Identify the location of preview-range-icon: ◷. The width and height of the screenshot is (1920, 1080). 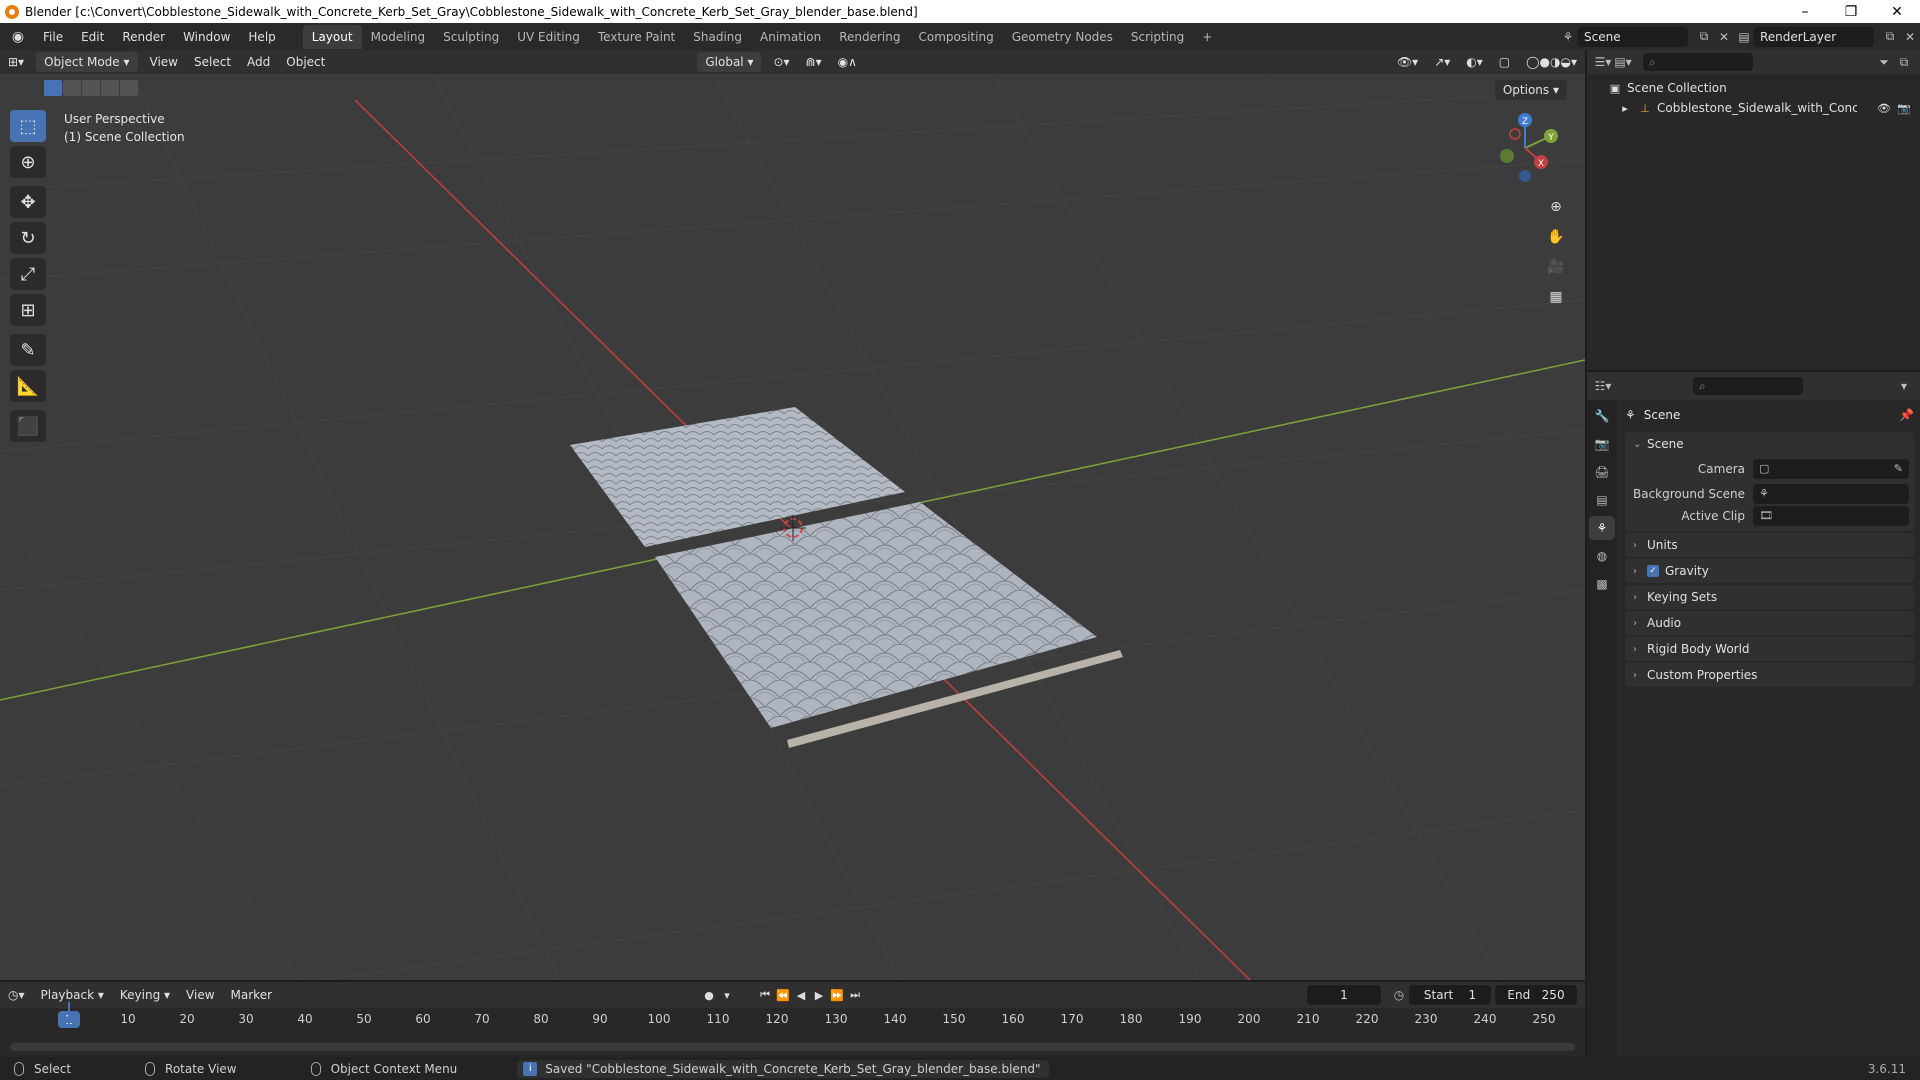
(1399, 995).